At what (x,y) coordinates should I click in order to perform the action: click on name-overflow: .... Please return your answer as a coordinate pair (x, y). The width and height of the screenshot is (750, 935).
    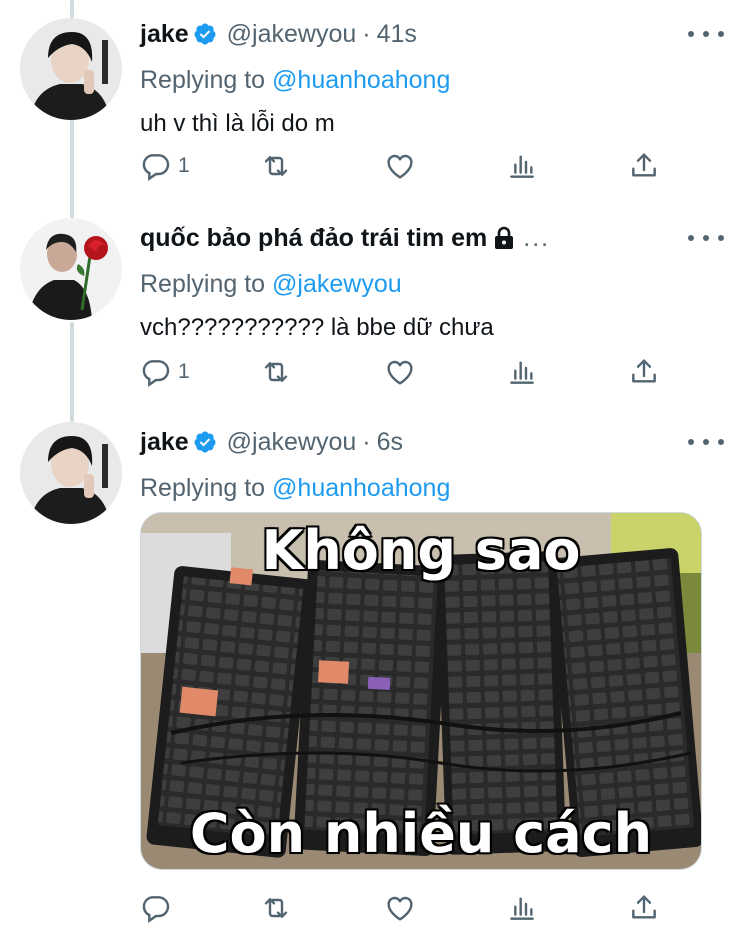
    Looking at the image, I should click on (537, 237).